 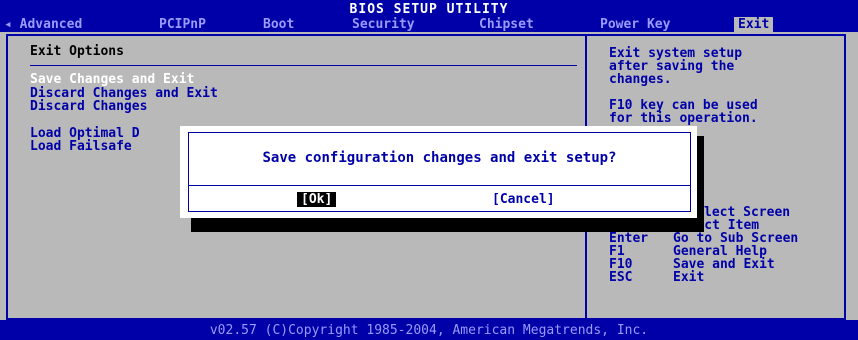 What do you see at coordinates (439, 172) in the screenshot?
I see `dialog-border` at bounding box center [439, 172].